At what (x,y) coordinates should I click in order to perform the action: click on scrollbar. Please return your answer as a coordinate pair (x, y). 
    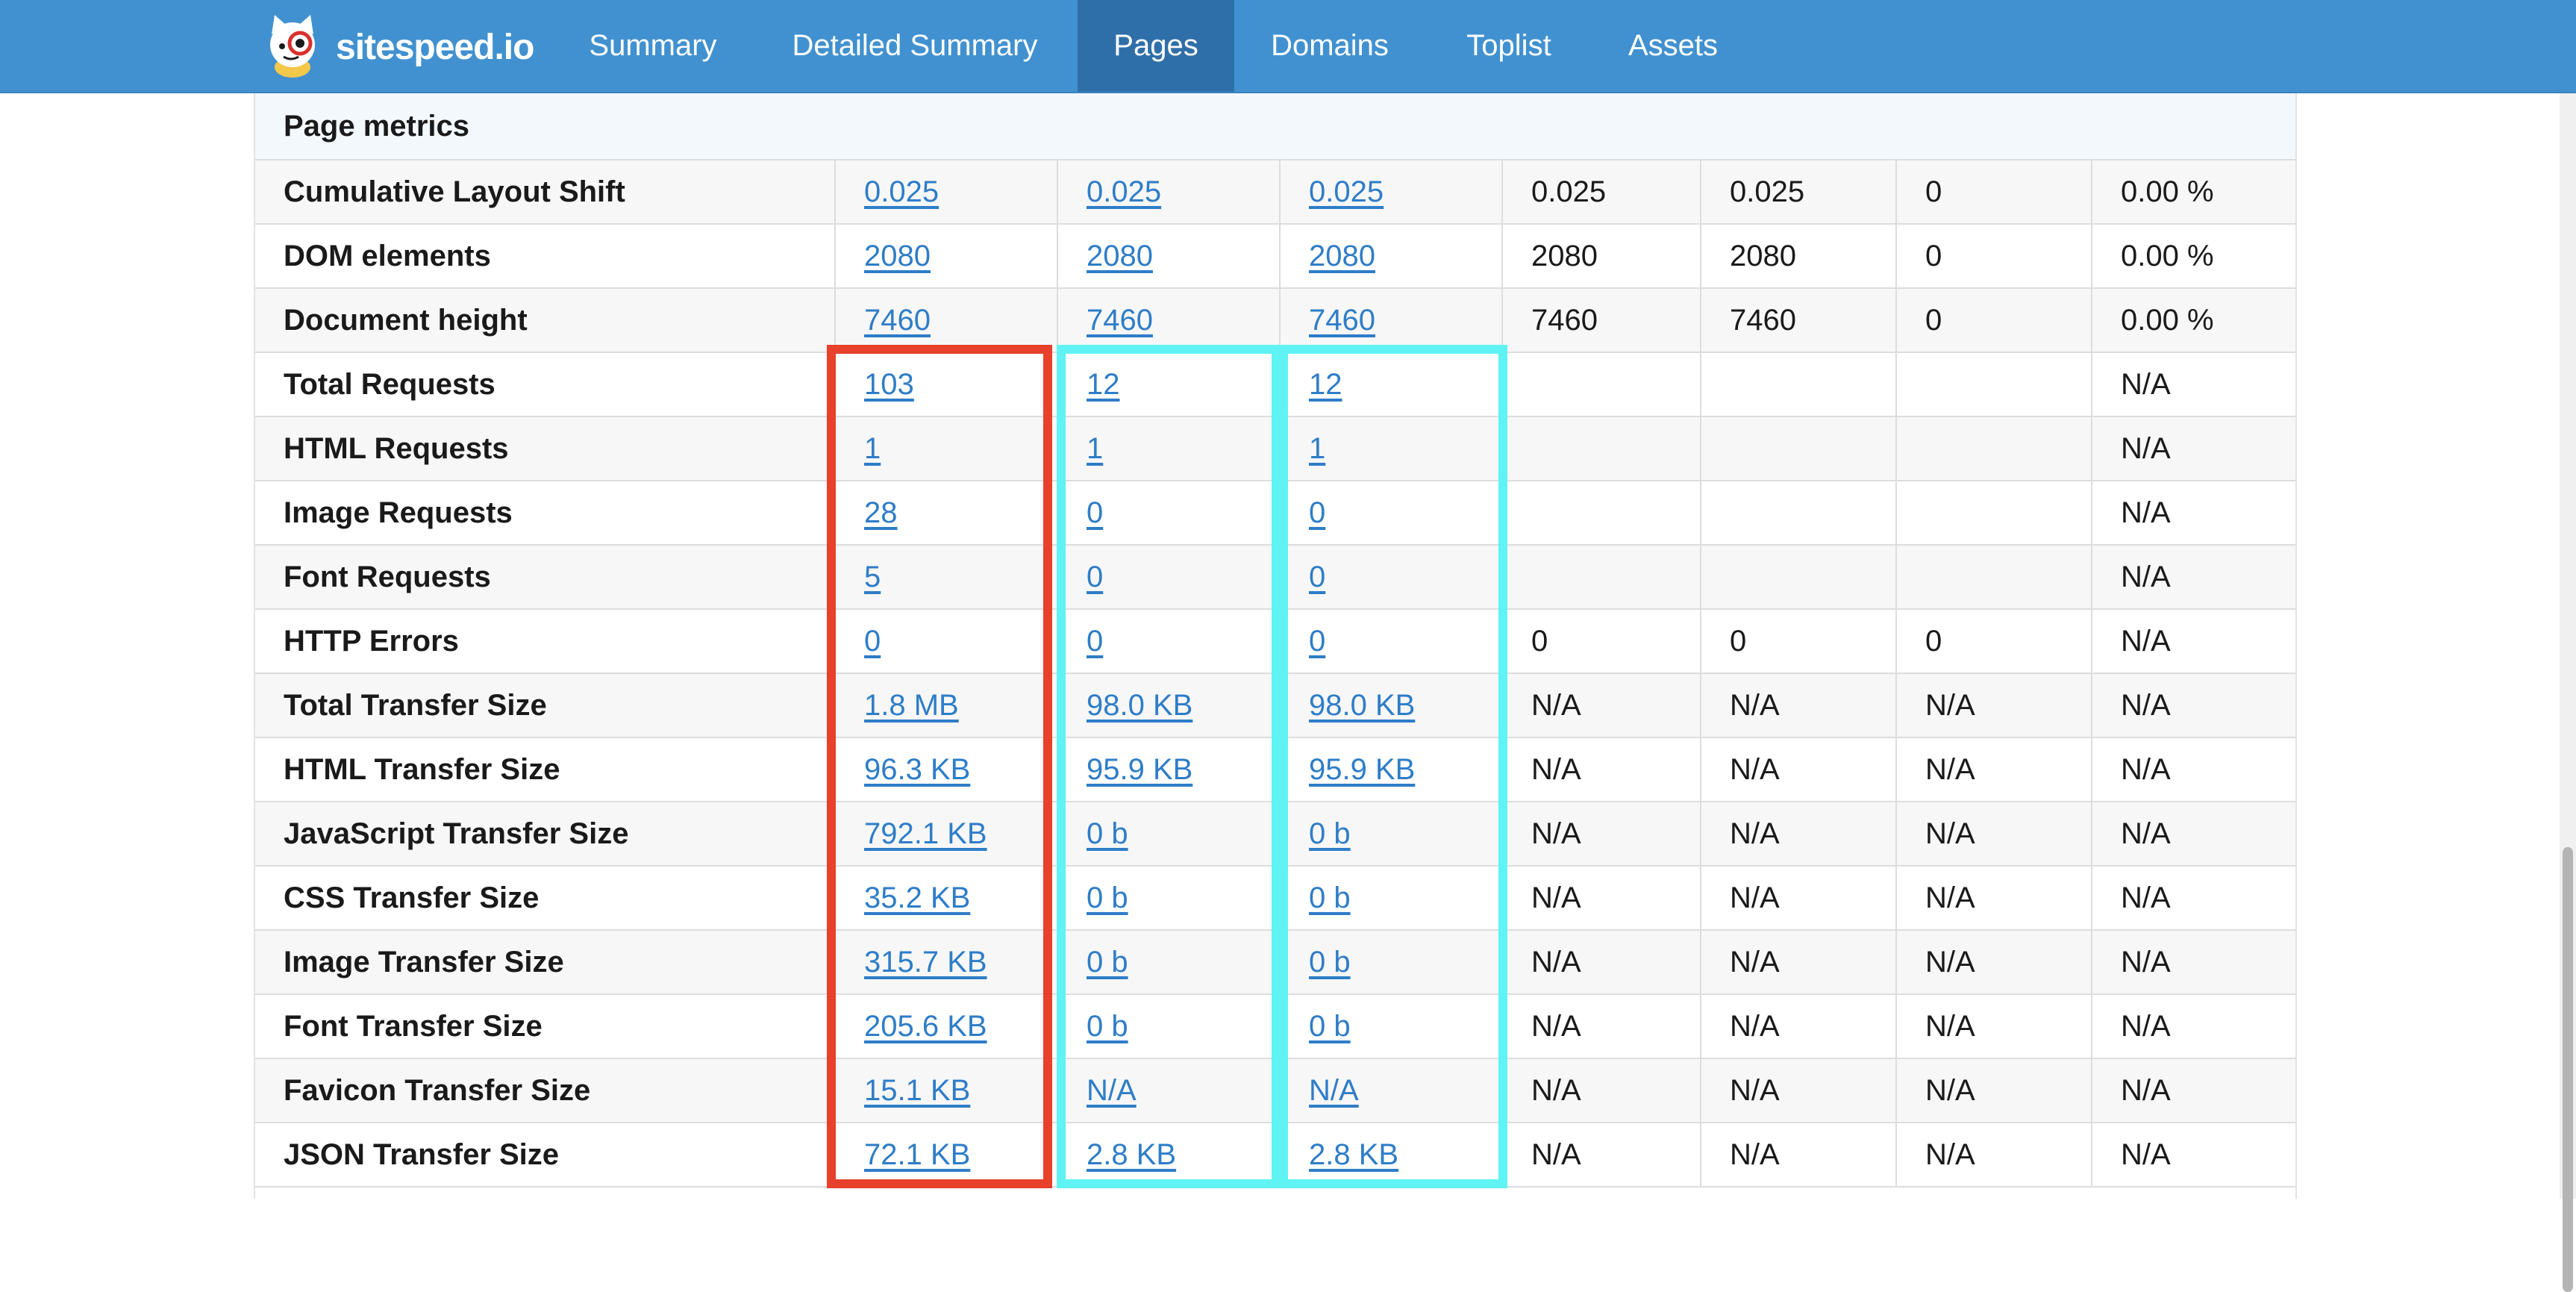
    Looking at the image, I should click on (2568, 692).